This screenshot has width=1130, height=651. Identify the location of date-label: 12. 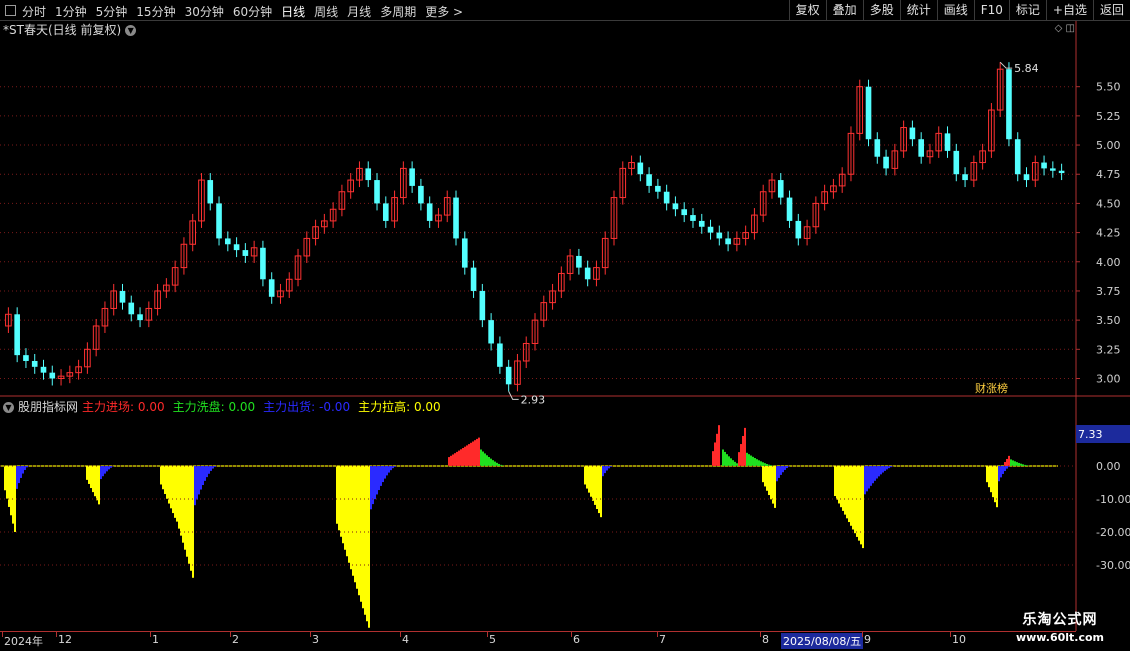
(65, 639).